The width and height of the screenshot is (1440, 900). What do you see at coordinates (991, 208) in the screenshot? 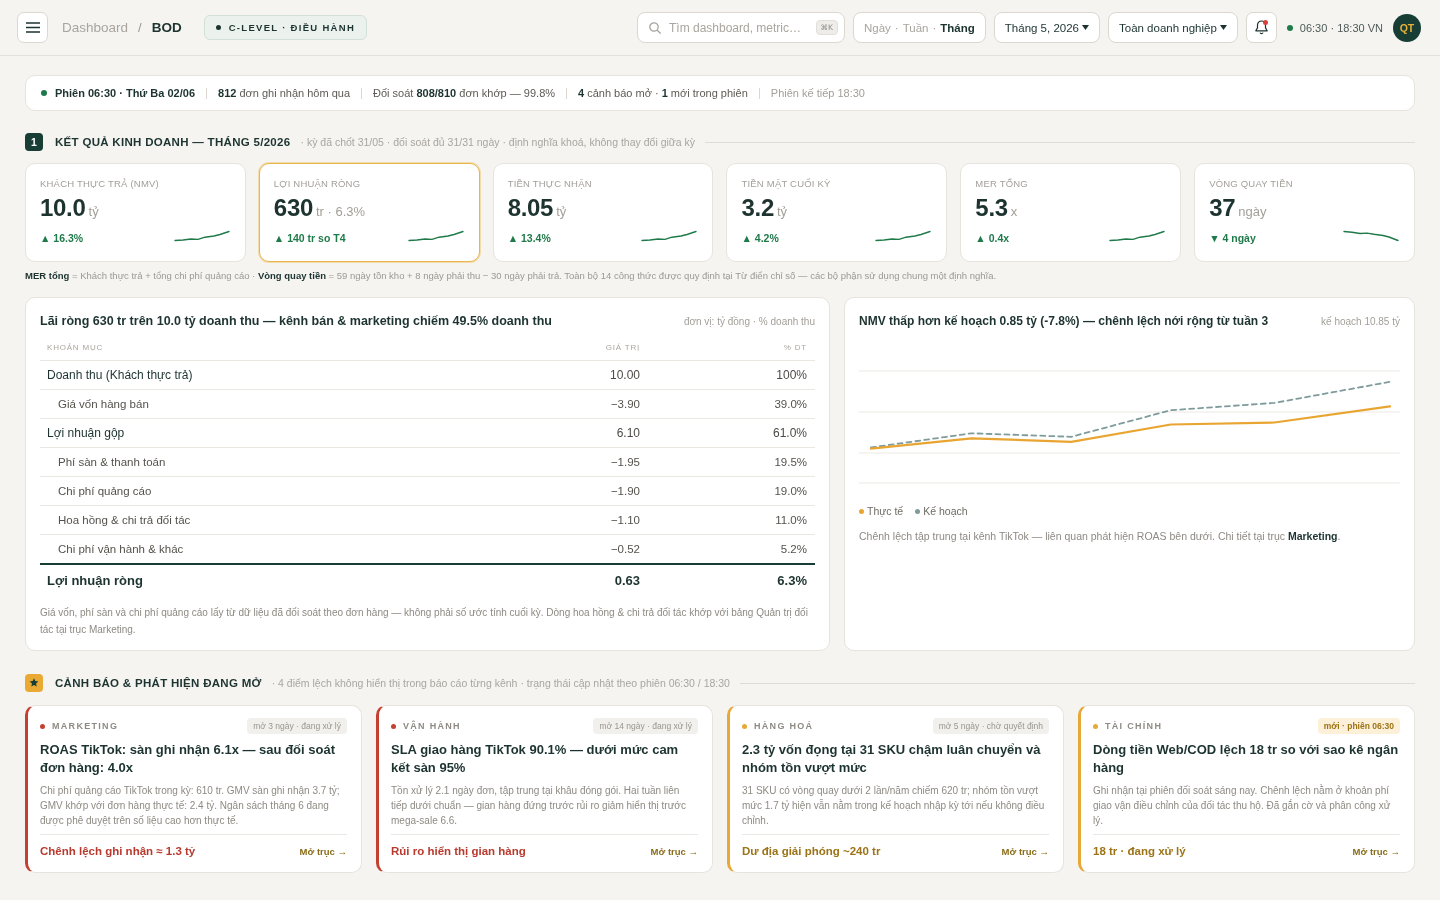
I see `kpi-value: 5.3` at bounding box center [991, 208].